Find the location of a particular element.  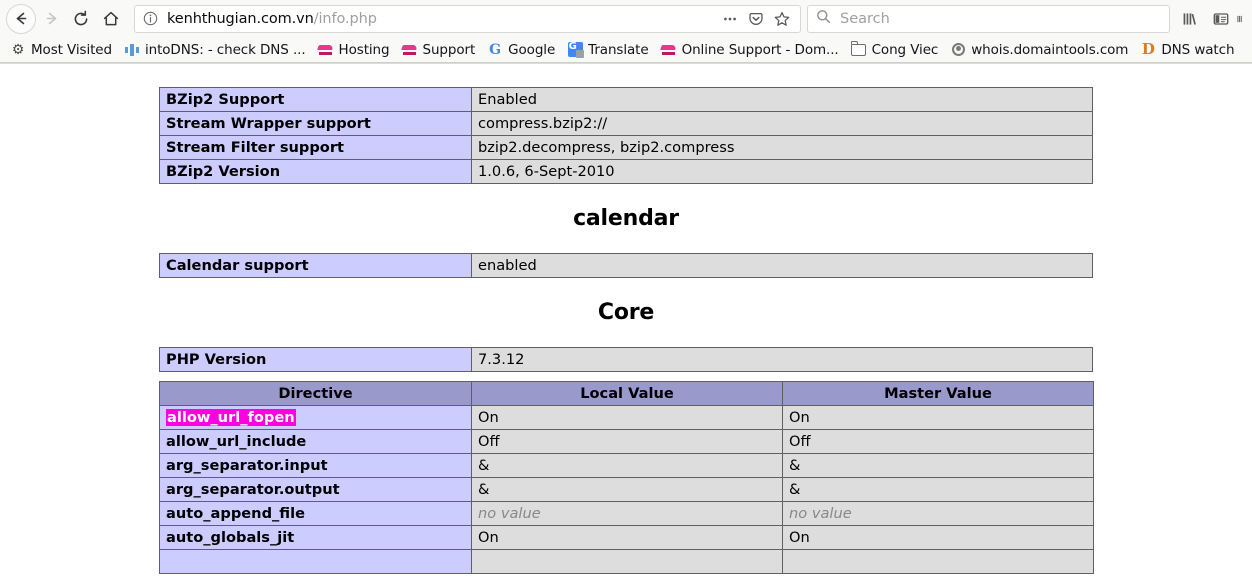

table-spacer is located at coordinates (626, 376).